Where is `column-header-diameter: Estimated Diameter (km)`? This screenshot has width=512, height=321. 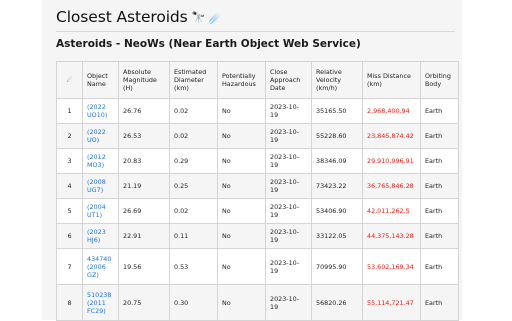
column-header-diameter: Estimated Diameter (km) is located at coordinates (193, 80).